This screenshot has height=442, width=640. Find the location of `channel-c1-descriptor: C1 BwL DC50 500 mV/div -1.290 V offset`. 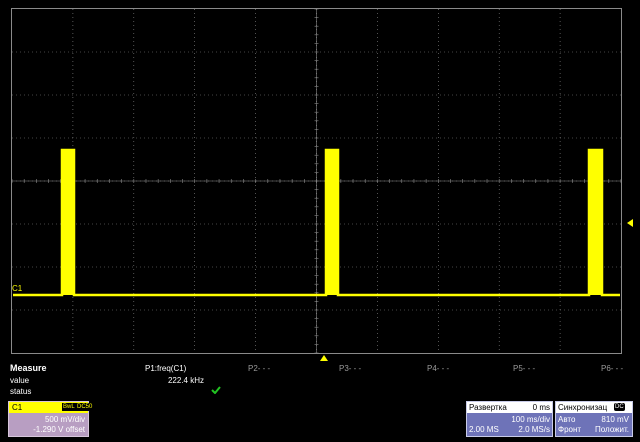

channel-c1-descriptor: C1 BwL DC50 500 mV/div -1.290 V offset is located at coordinates (51, 419).